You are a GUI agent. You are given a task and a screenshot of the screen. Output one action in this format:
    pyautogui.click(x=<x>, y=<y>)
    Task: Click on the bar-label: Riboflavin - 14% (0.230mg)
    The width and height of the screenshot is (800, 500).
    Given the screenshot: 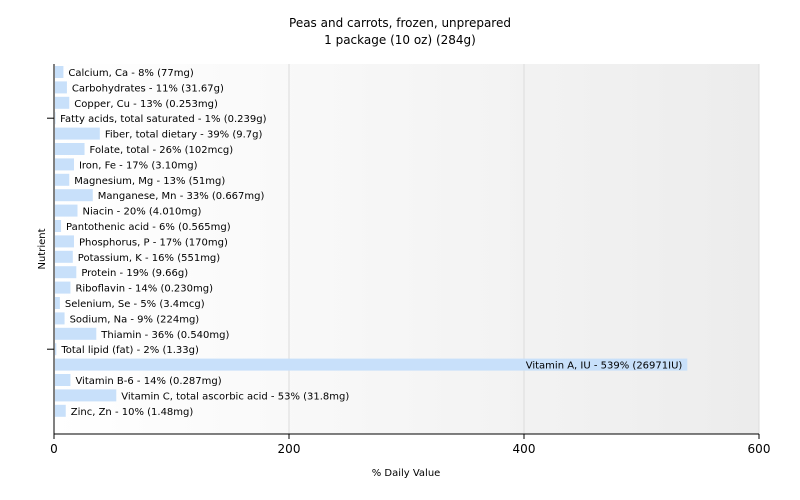 What is the action you would take?
    pyautogui.click(x=144, y=289)
    